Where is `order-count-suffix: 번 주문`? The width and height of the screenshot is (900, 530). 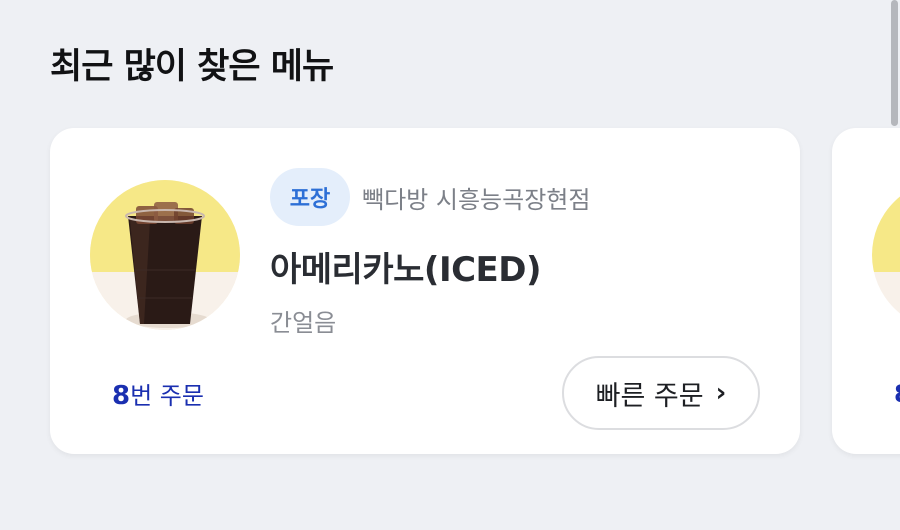 order-count-suffix: 번 주문 is located at coordinates (167, 396).